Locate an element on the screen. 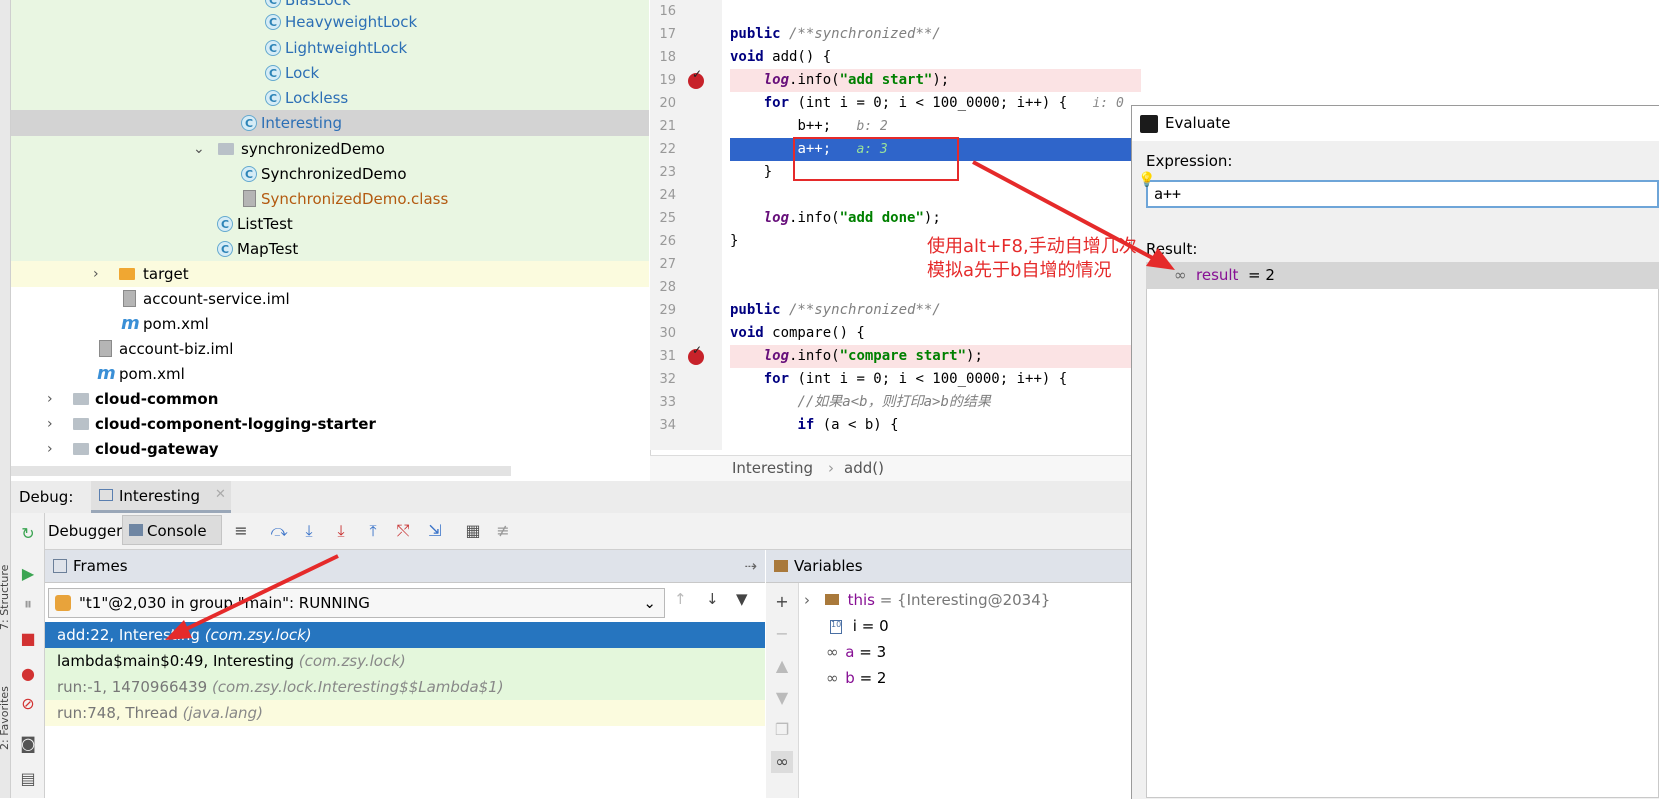  arrowhead-icon is located at coordinates (178, 630).